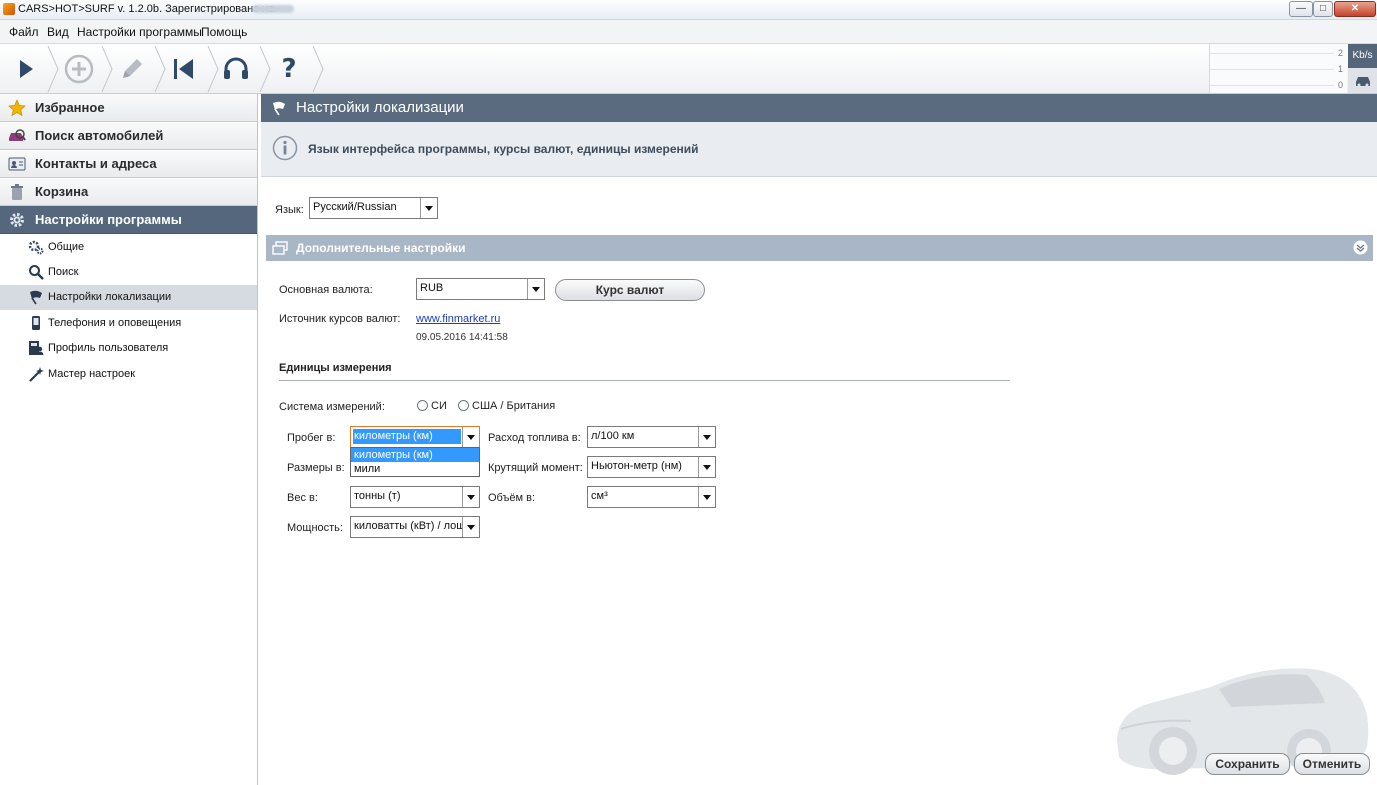 This screenshot has width=1377, height=785. I want to click on language-label: Язык:, so click(289, 210).